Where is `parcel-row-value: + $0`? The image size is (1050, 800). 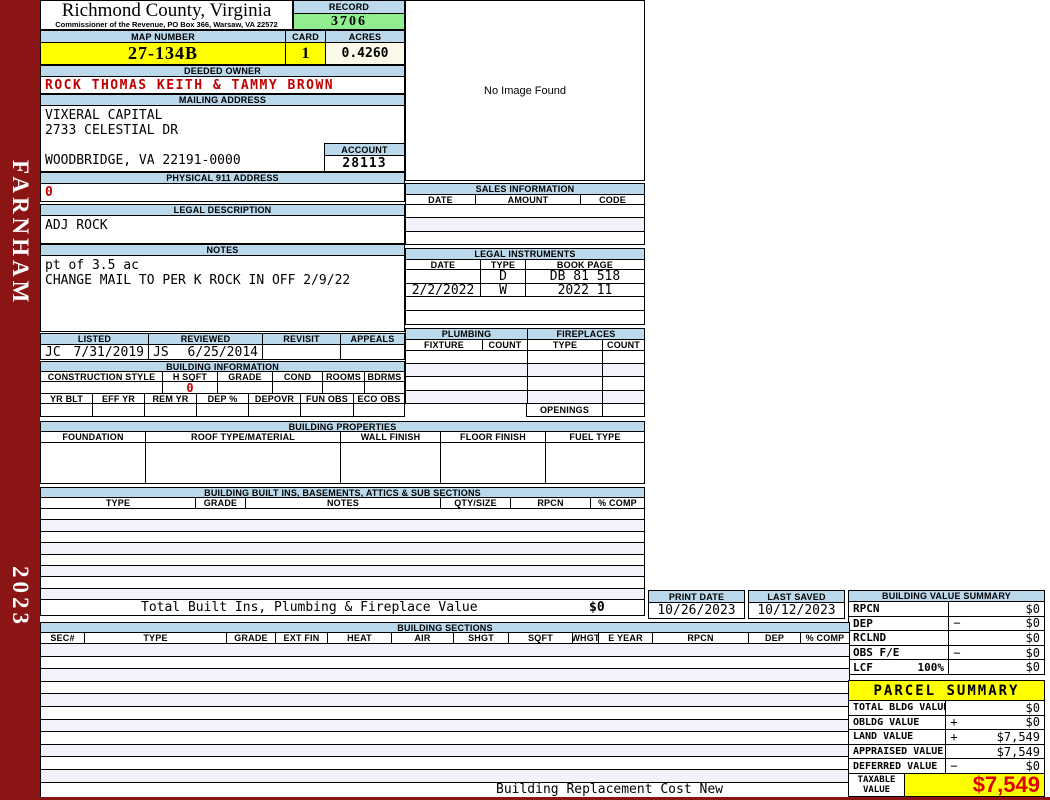 parcel-row-value: + $0 is located at coordinates (995, 722).